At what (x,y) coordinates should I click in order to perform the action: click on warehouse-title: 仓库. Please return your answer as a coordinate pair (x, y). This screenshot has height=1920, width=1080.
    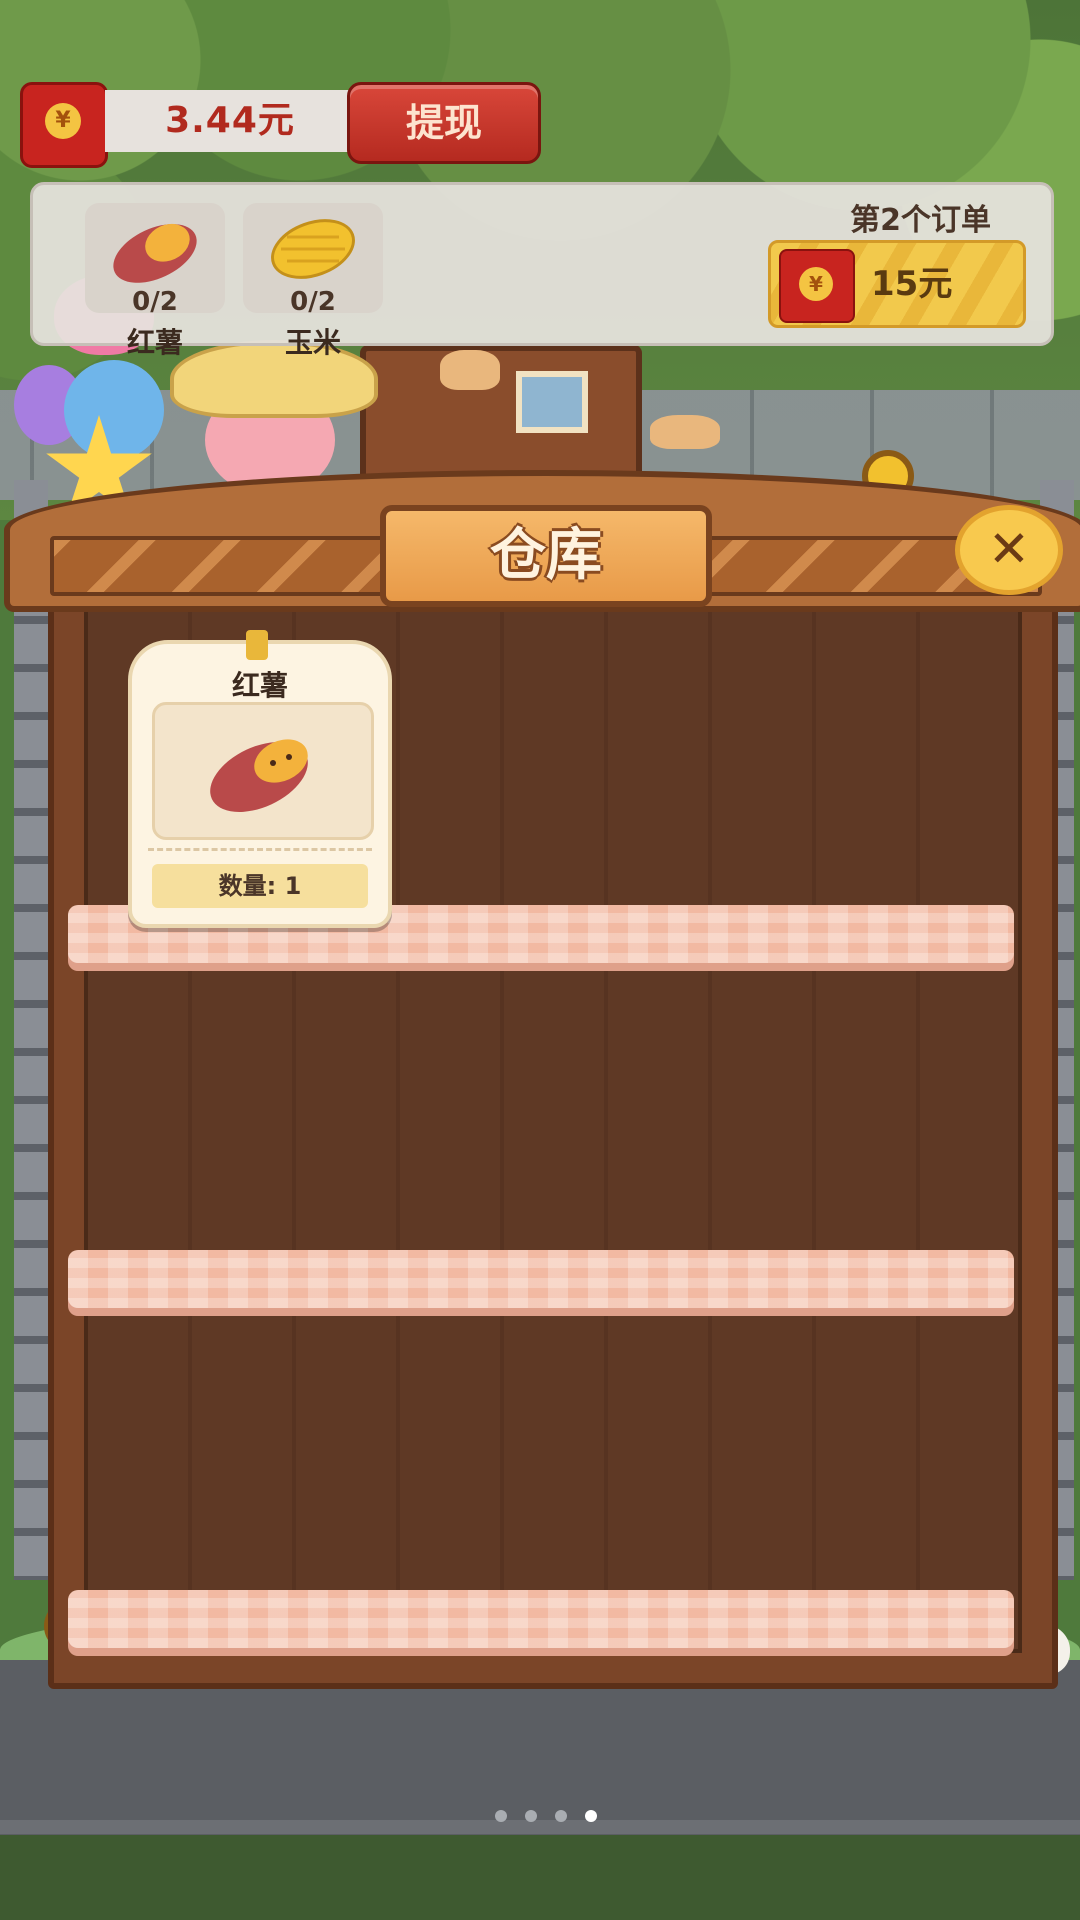
    Looking at the image, I should click on (546, 556).